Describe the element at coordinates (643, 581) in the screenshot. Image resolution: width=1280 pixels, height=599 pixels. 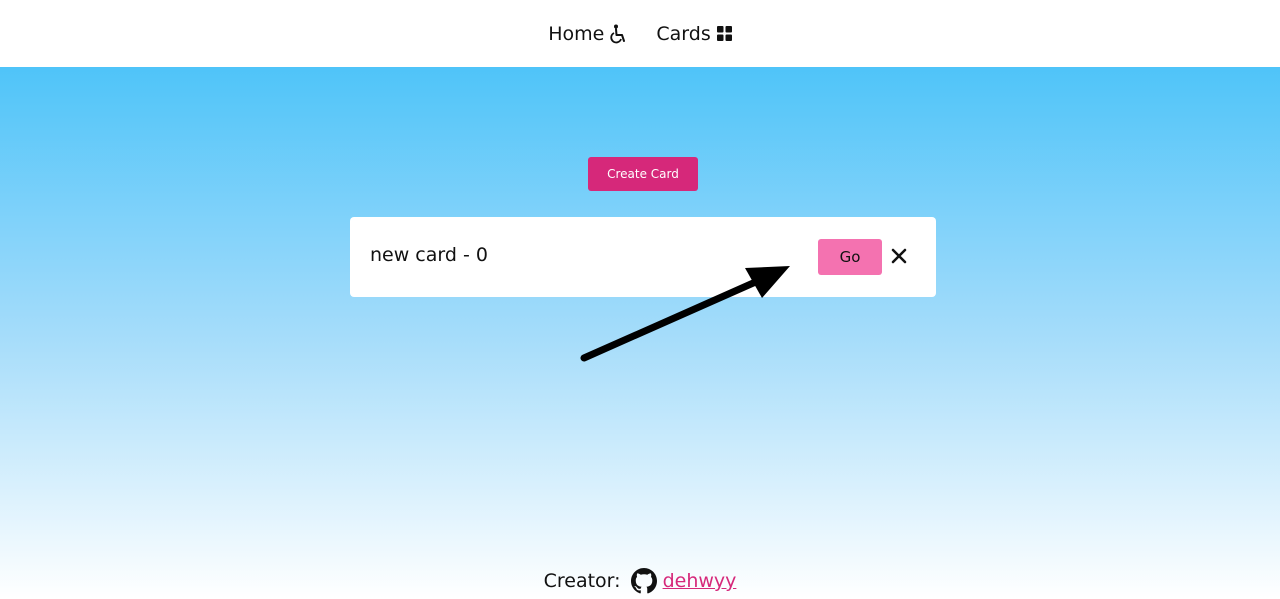
I see `github-icon` at that location.